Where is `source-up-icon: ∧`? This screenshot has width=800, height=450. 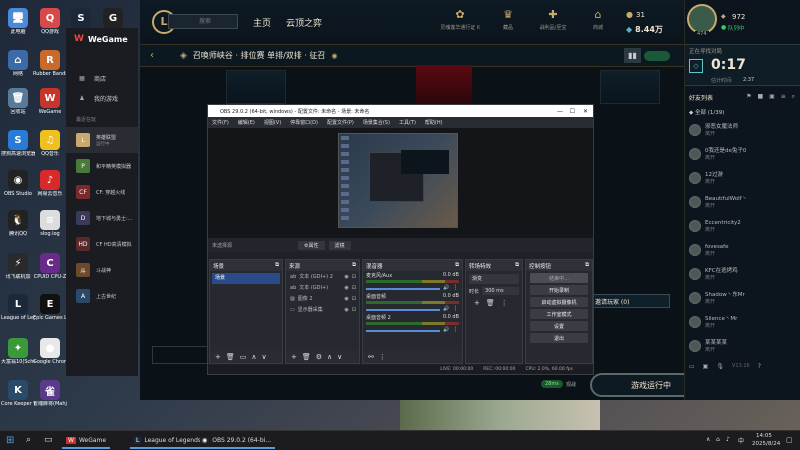
source-up-icon: ∧ is located at coordinates (329, 357).